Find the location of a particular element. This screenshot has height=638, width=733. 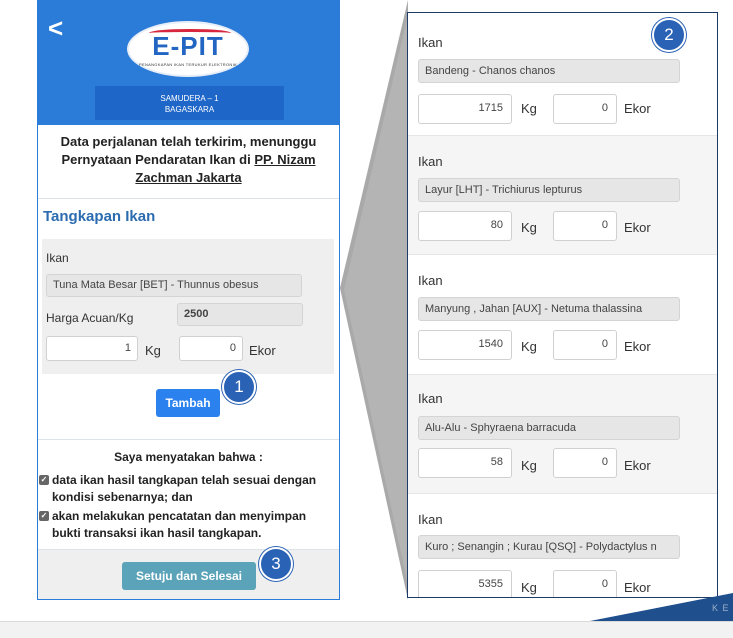

zoom-connector is located at coordinates (374, 300).